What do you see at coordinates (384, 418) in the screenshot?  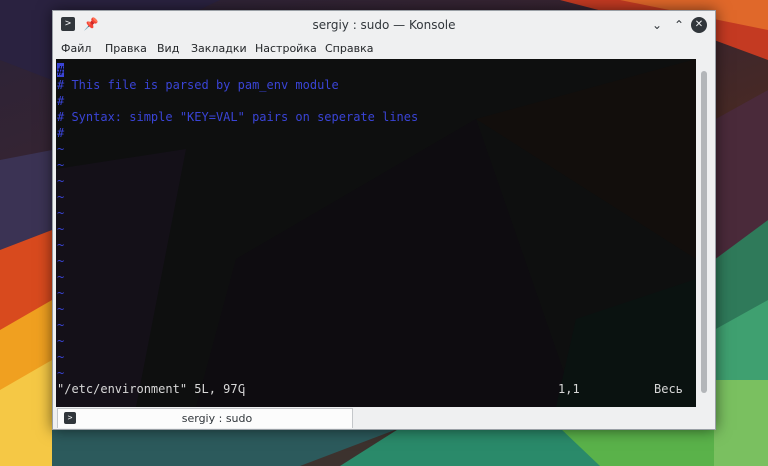 I see `tab-bar: > sergiy : sudo` at bounding box center [384, 418].